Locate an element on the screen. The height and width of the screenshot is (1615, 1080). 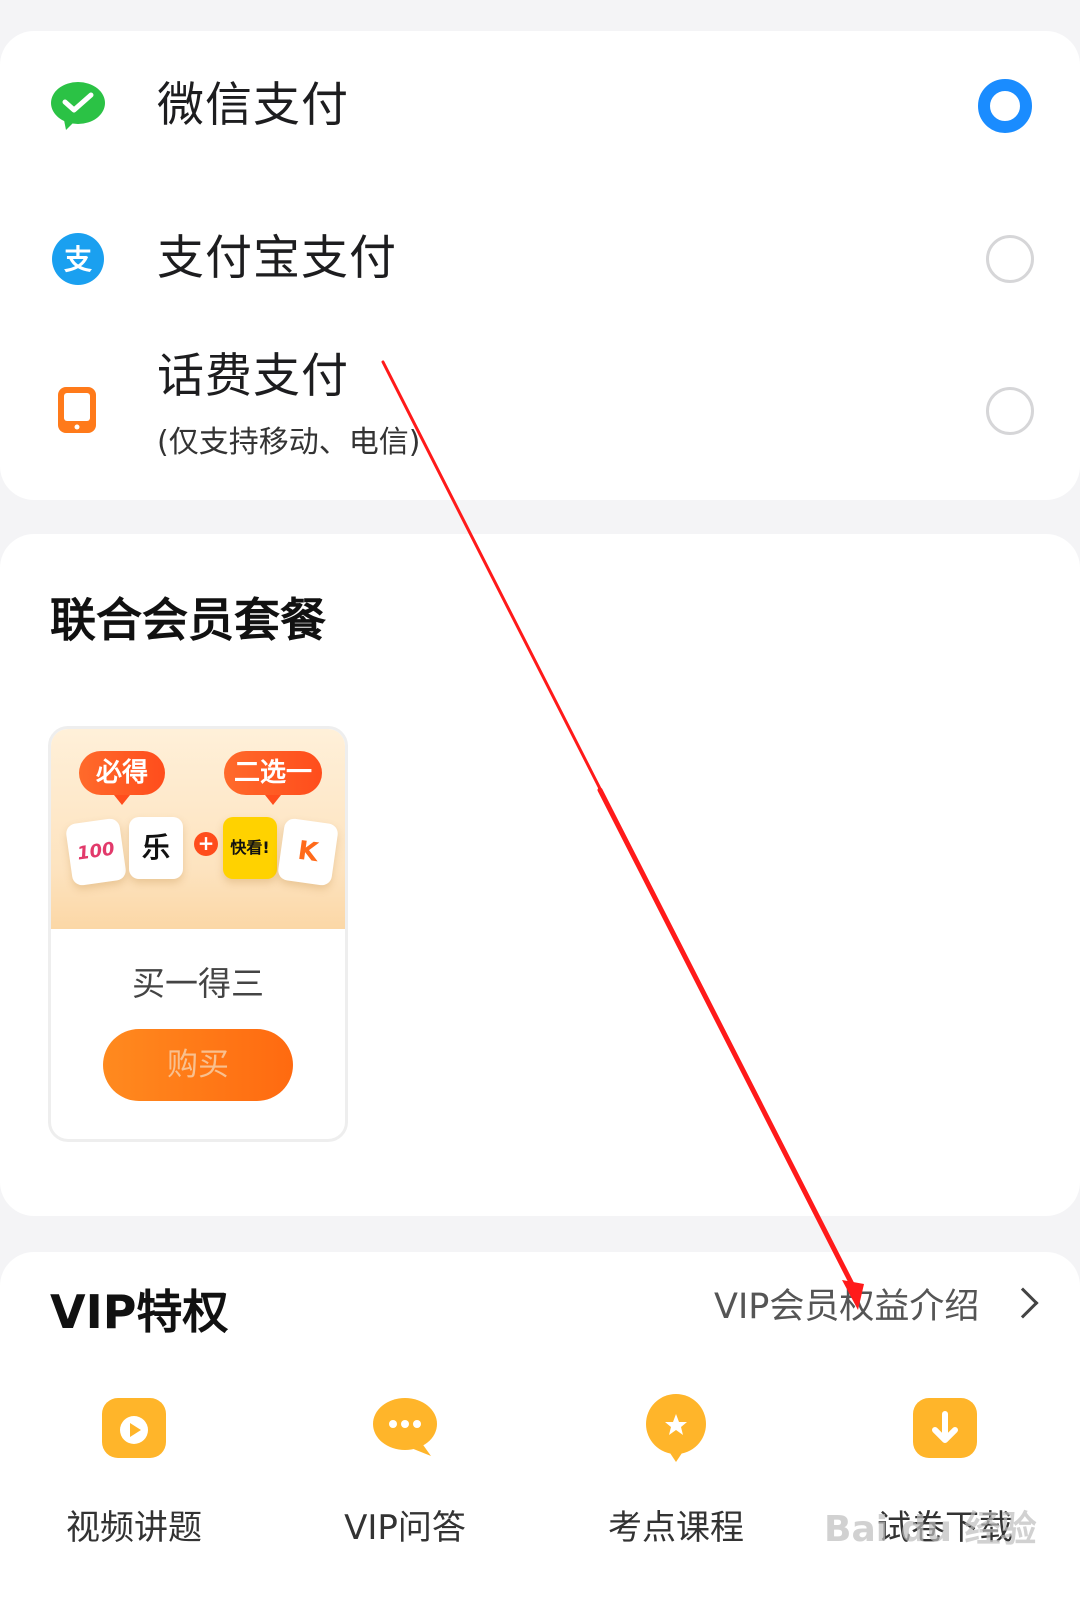
app-le-icon: 乐 is located at coordinates (156, 848).